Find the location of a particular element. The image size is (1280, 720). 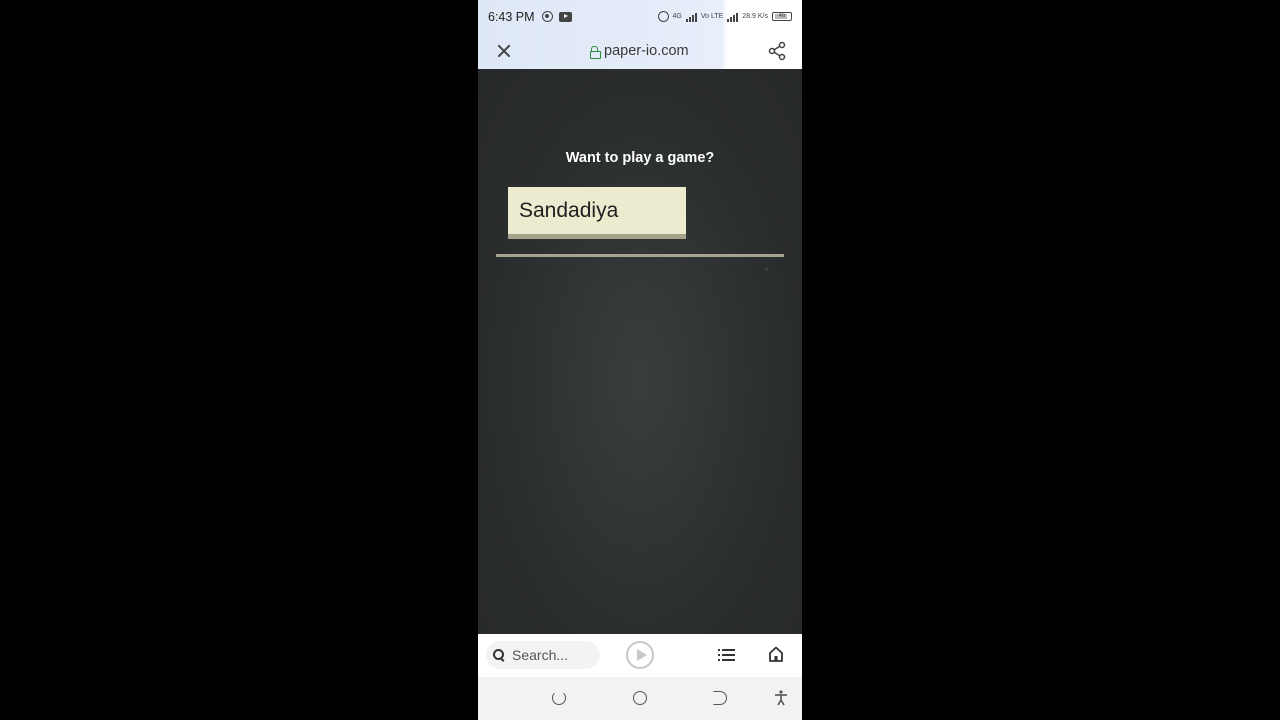

battery-level: 46 is located at coordinates (782, 16).